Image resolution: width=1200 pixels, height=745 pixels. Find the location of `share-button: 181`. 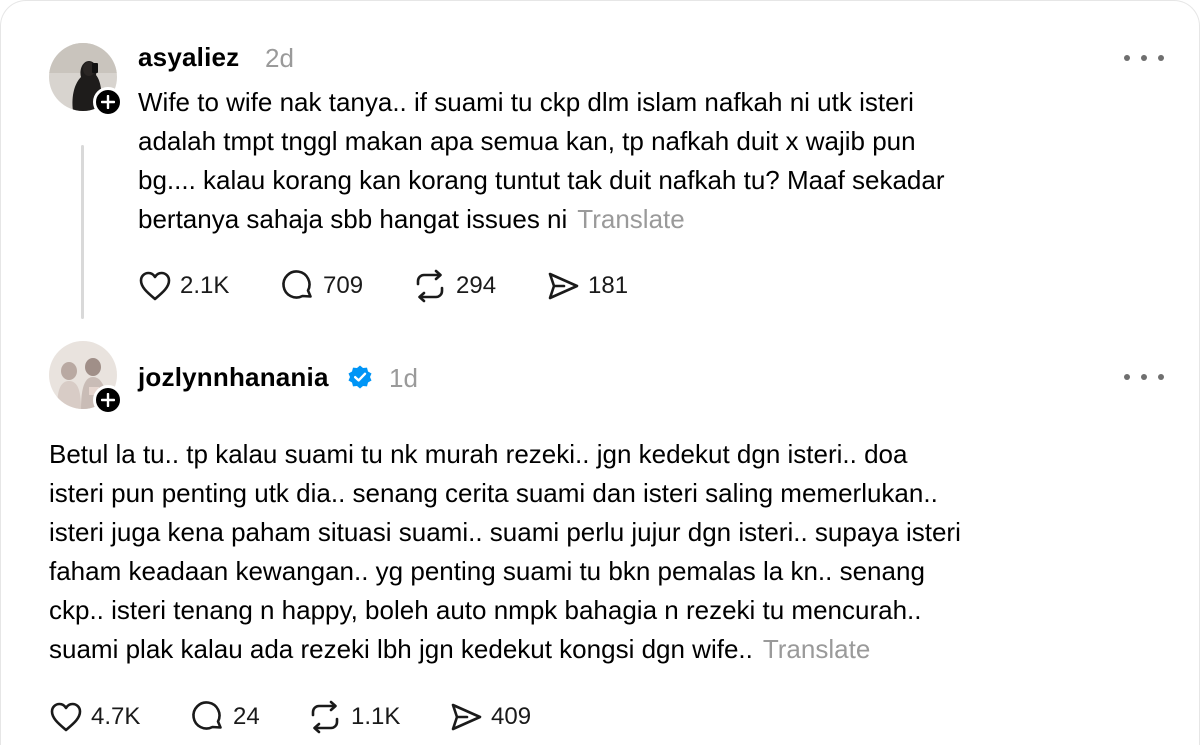

share-button: 181 is located at coordinates (587, 286).